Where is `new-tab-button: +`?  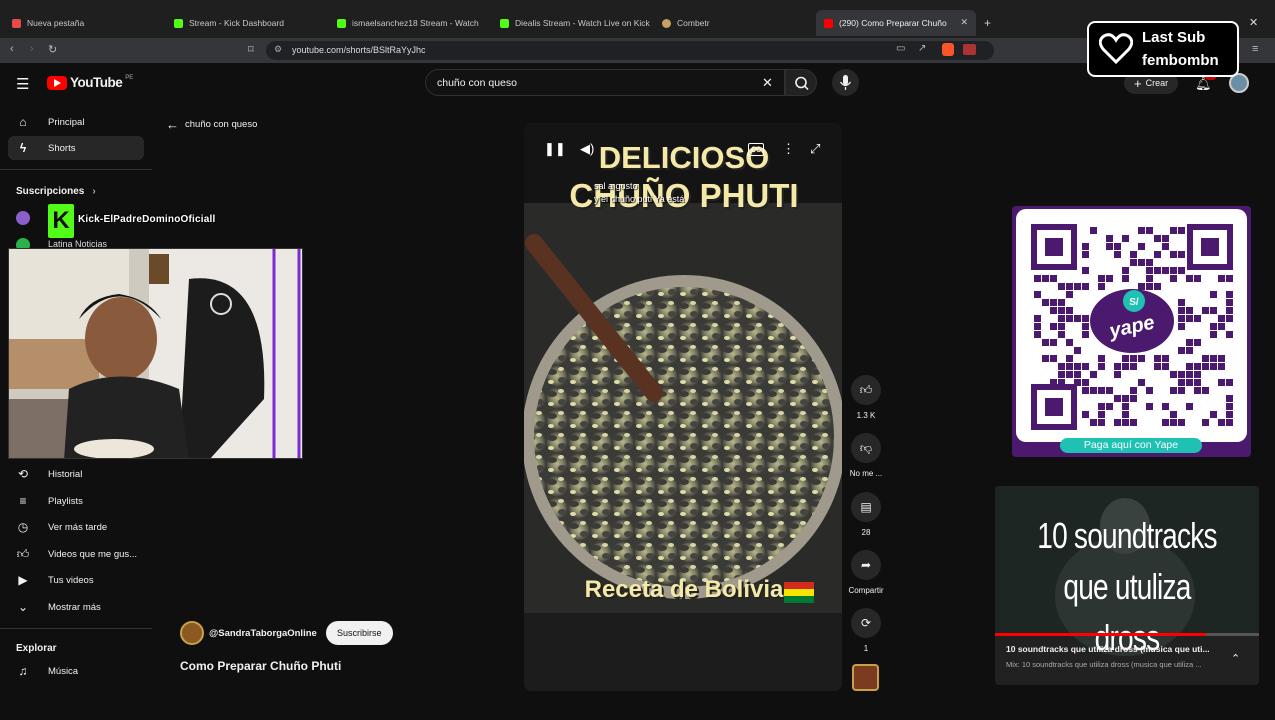 new-tab-button: + is located at coordinates (987, 23).